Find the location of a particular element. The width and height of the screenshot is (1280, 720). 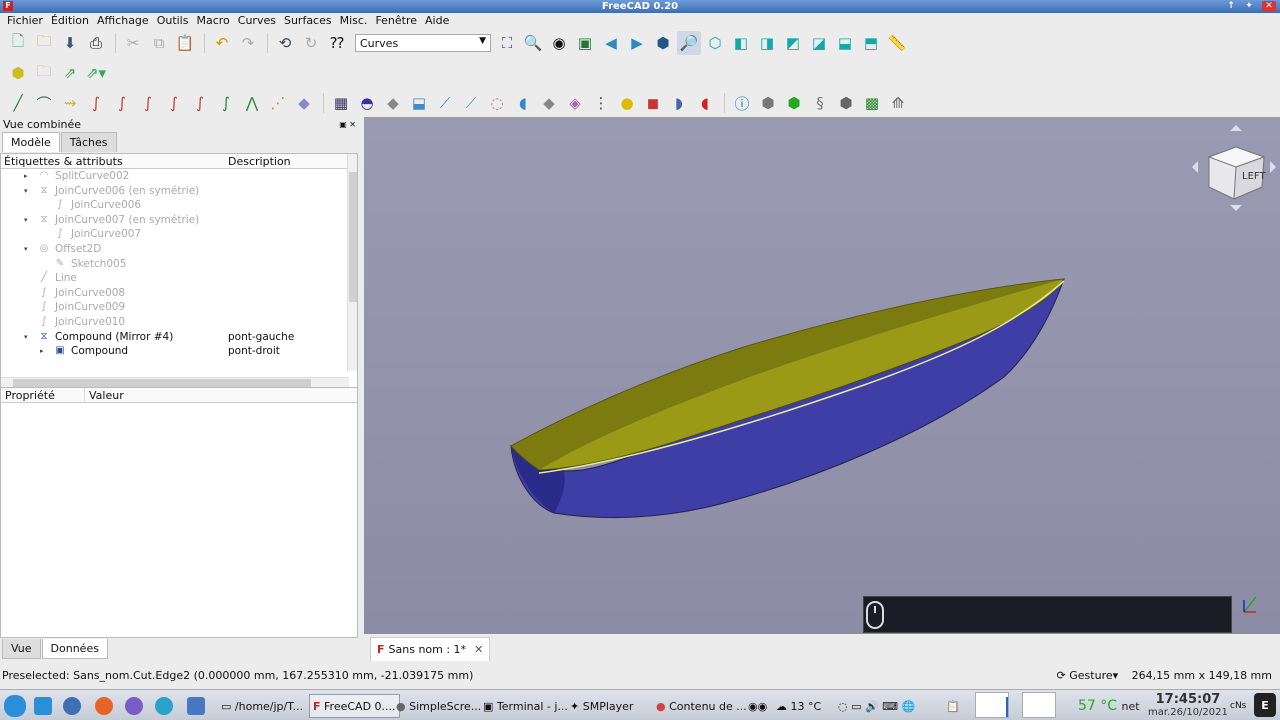

line-icon: ╱ is located at coordinates (18, 103).